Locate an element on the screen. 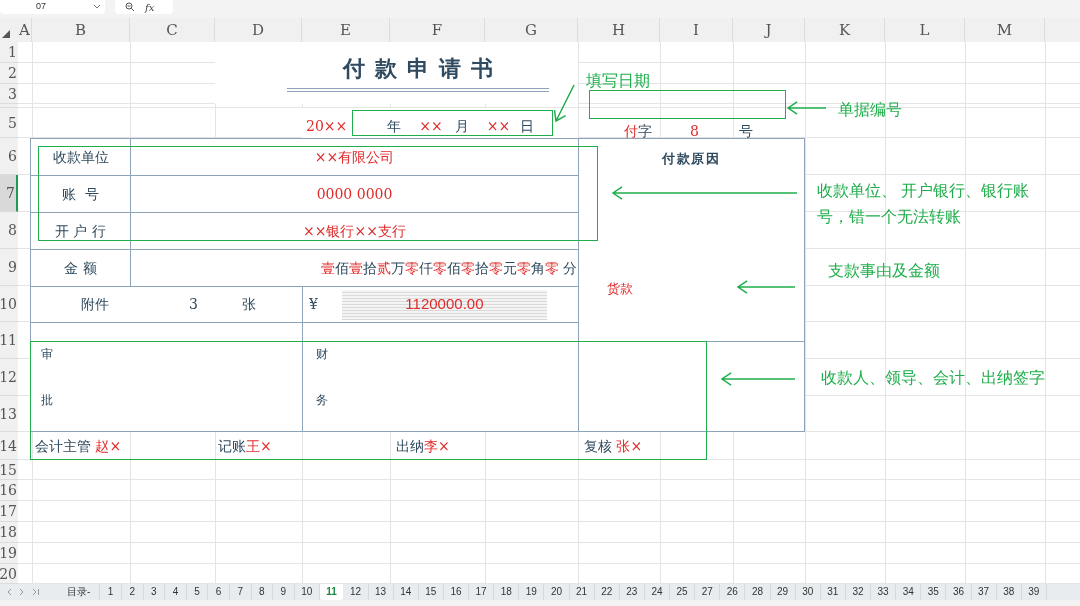 The width and height of the screenshot is (1080, 606). finance-label: 财 is located at coordinates (322, 354).